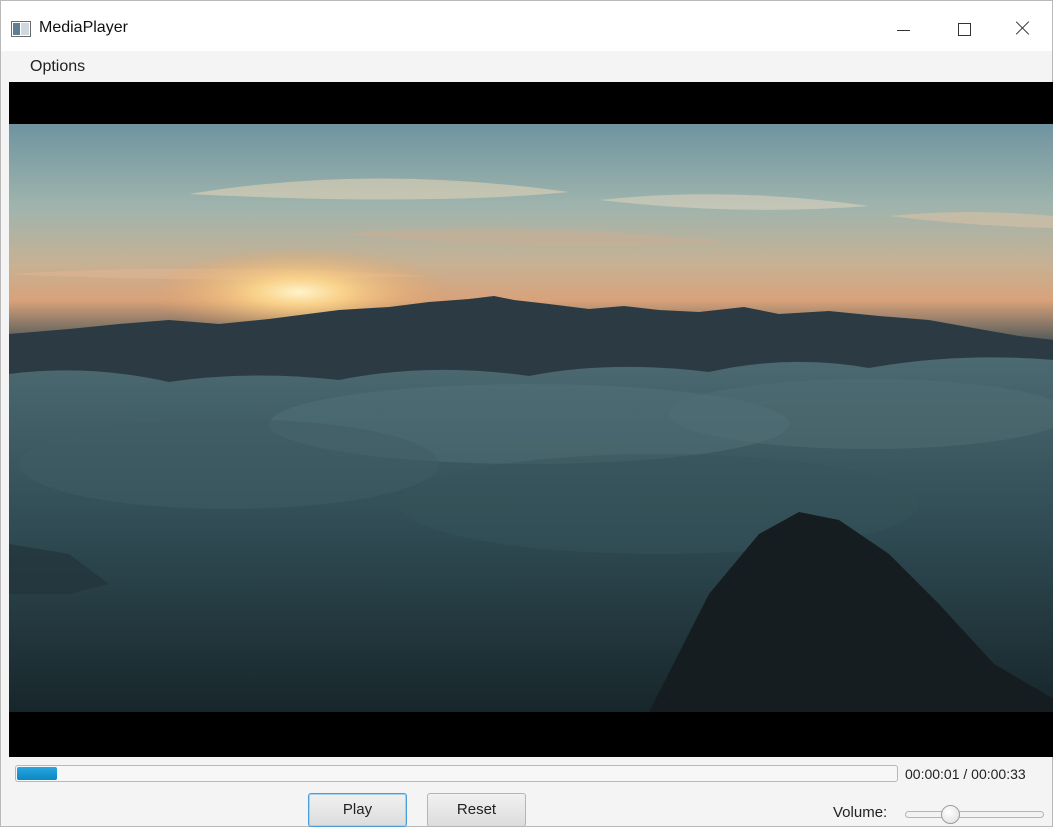 Image resolution: width=1053 pixels, height=827 pixels. Describe the element at coordinates (526, 26) in the screenshot. I see `title-bar: MediaPlayer` at that location.